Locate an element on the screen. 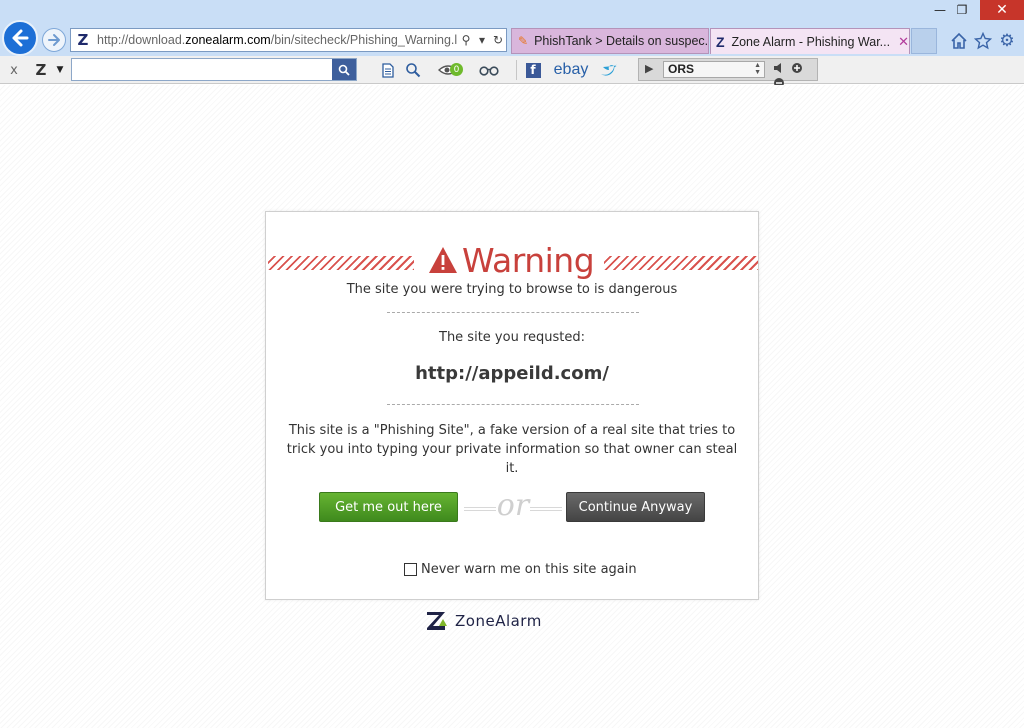 This screenshot has height=728, width=1024. never-warn-label: Never warn me on this site again is located at coordinates (529, 569).